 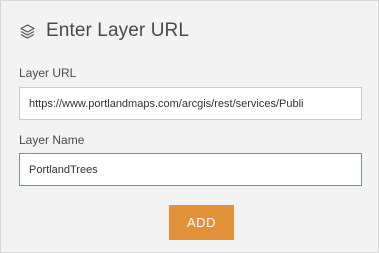 What do you see at coordinates (52, 140) in the screenshot?
I see `layer-name-label: Layer Name` at bounding box center [52, 140].